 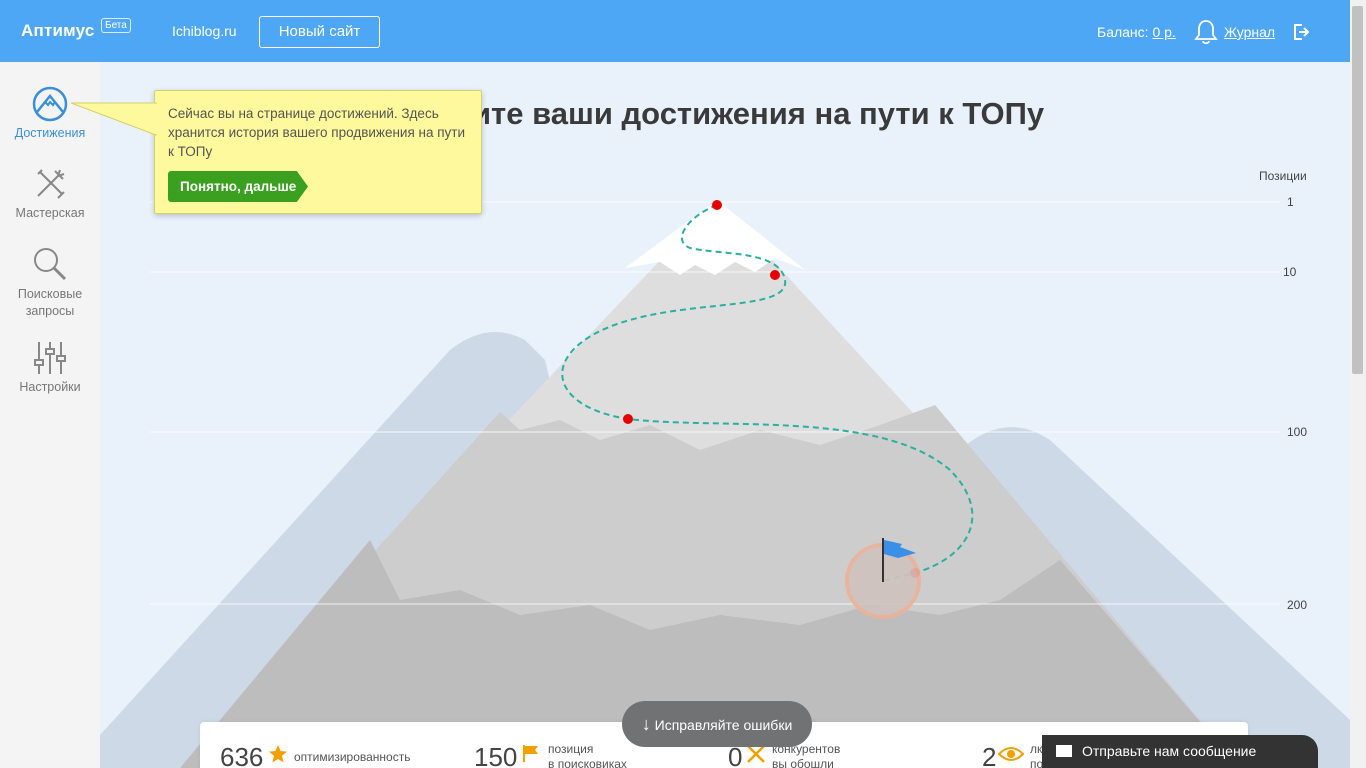 I want to click on stat-label: позиция в поисковиках, so click(x=587, y=755).